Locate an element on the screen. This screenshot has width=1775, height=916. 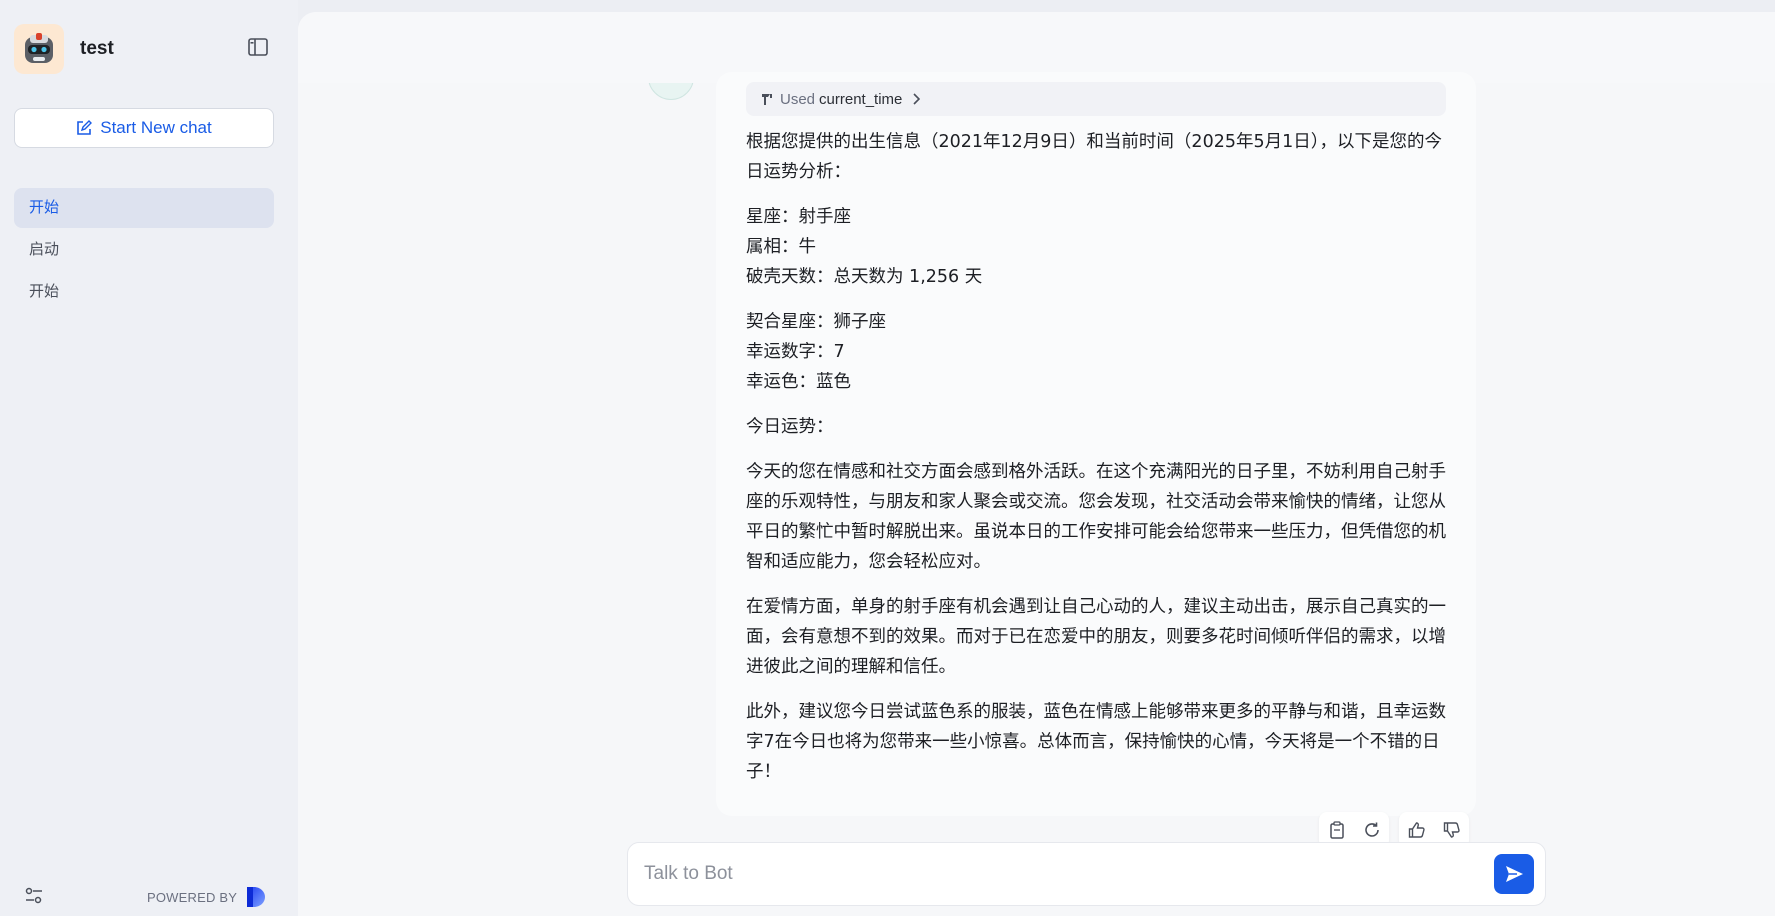
regenerate-icon is located at coordinates (1372, 830).